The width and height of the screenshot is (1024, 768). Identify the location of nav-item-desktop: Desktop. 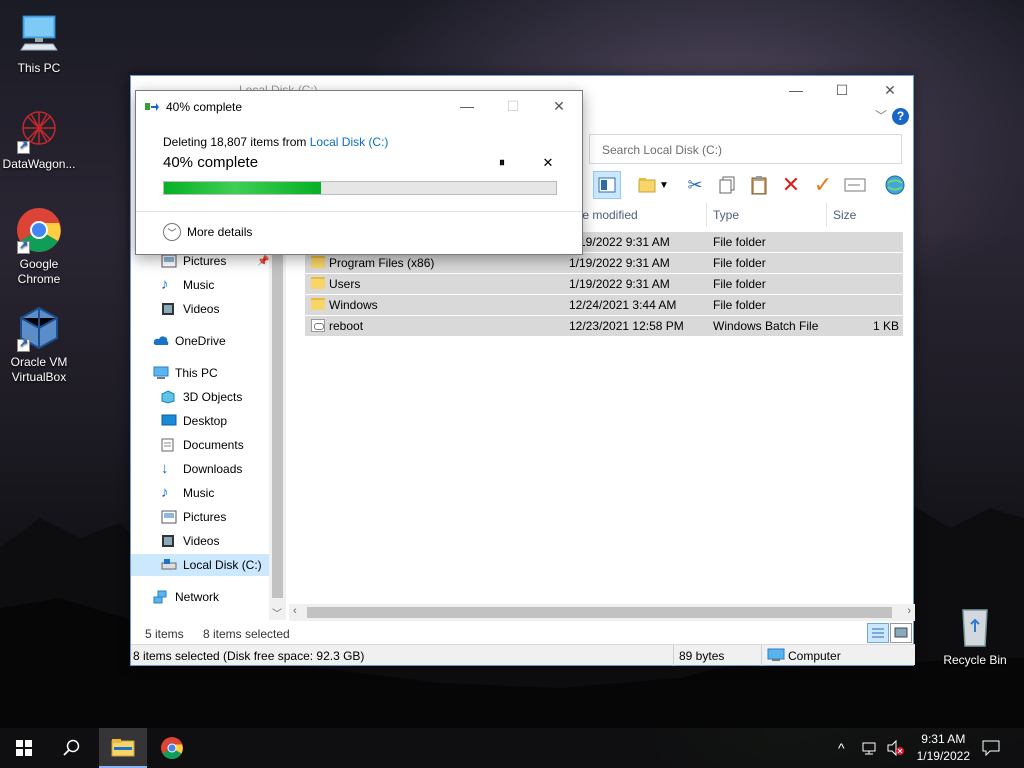
(215, 421).